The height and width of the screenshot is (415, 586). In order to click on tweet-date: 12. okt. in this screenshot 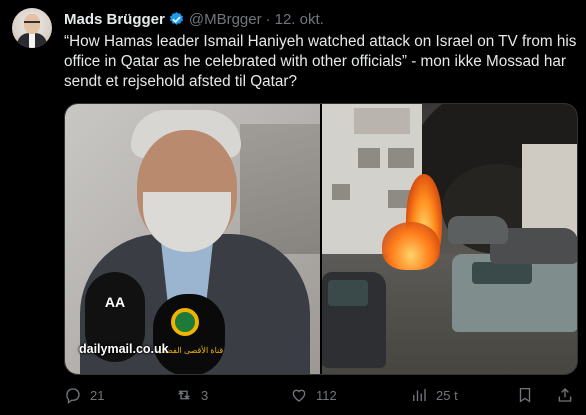, I will do `click(299, 19)`.